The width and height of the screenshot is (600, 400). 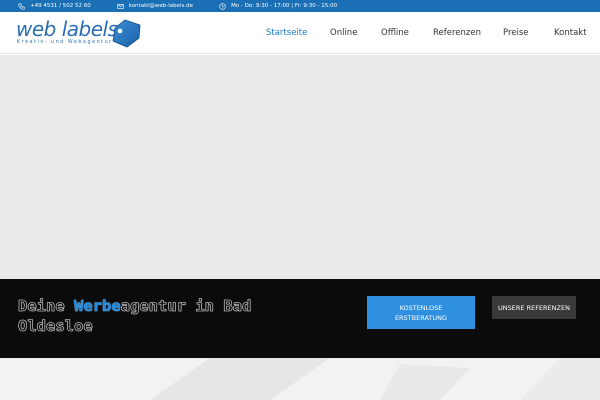 I want to click on hero-headline: Deine Werbeagentur in Bad Oldesloe, so click(x=168, y=316).